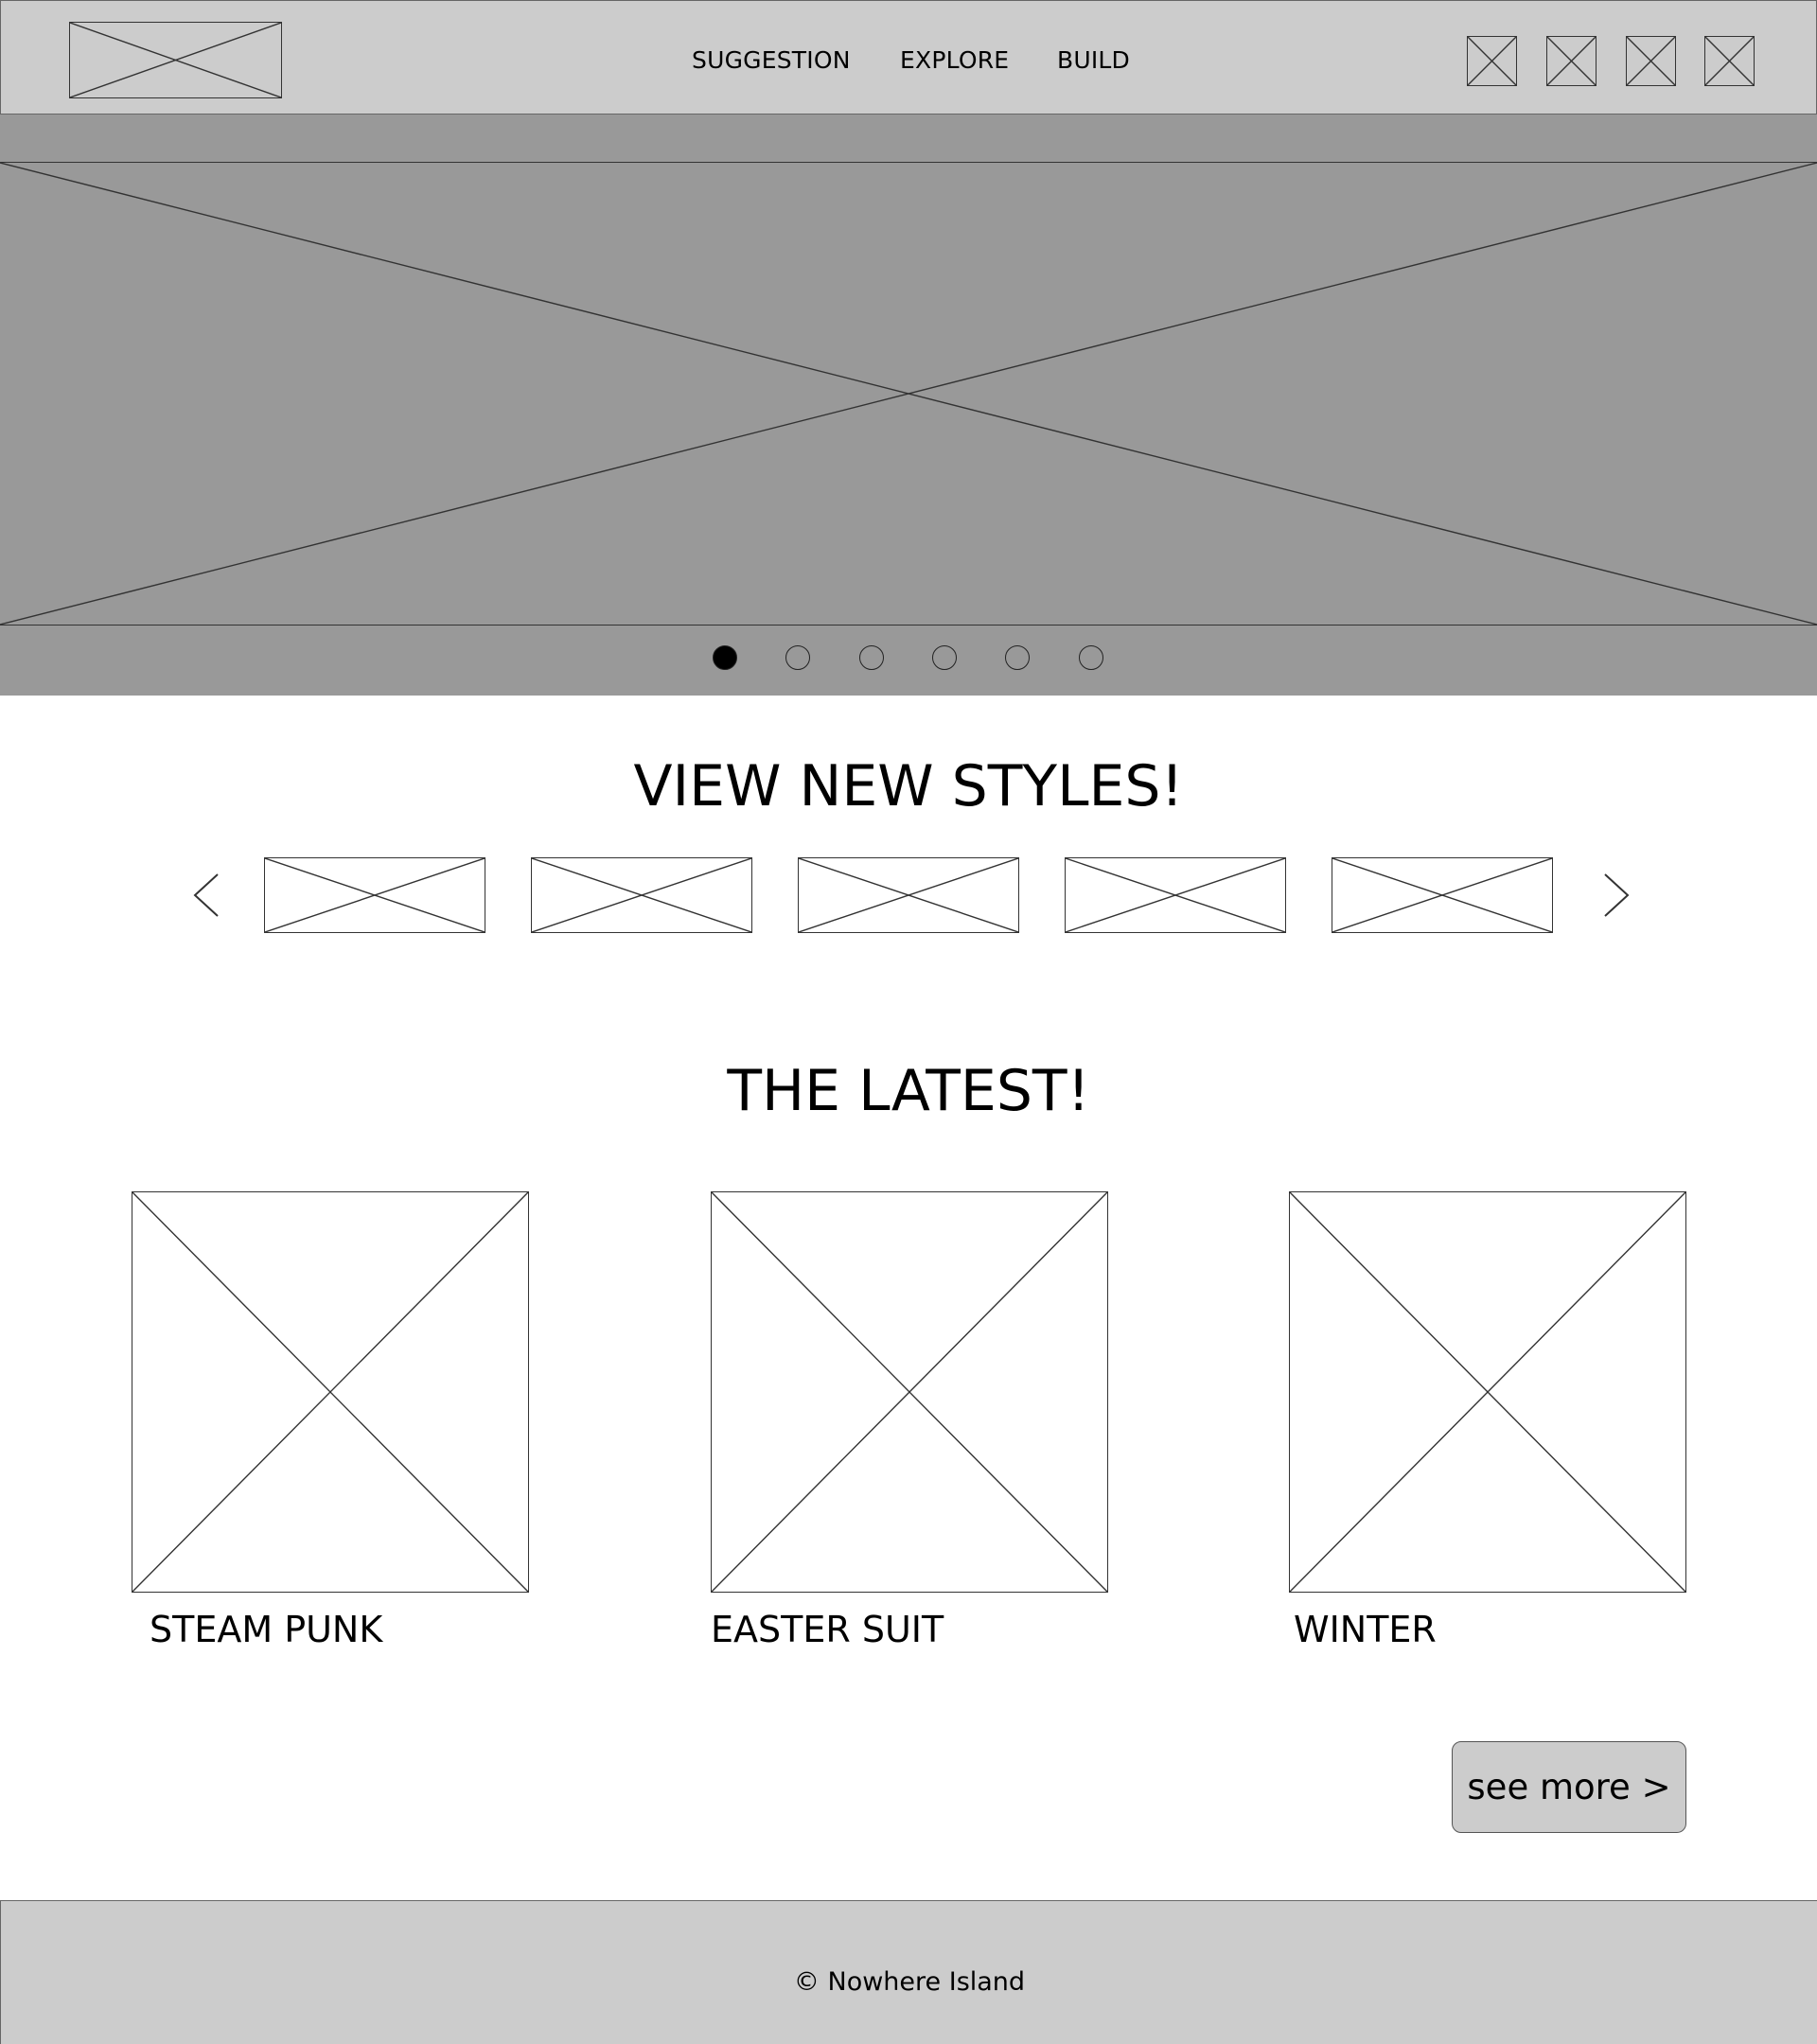 The image size is (1817, 2044). I want to click on footer-copyright: © Nowhere Island, so click(909, 1982).